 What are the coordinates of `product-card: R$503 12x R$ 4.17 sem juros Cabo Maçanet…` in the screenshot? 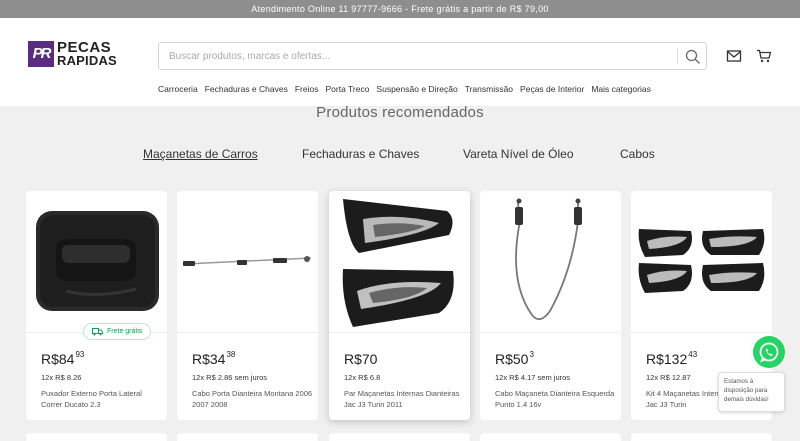 It's located at (550, 305).